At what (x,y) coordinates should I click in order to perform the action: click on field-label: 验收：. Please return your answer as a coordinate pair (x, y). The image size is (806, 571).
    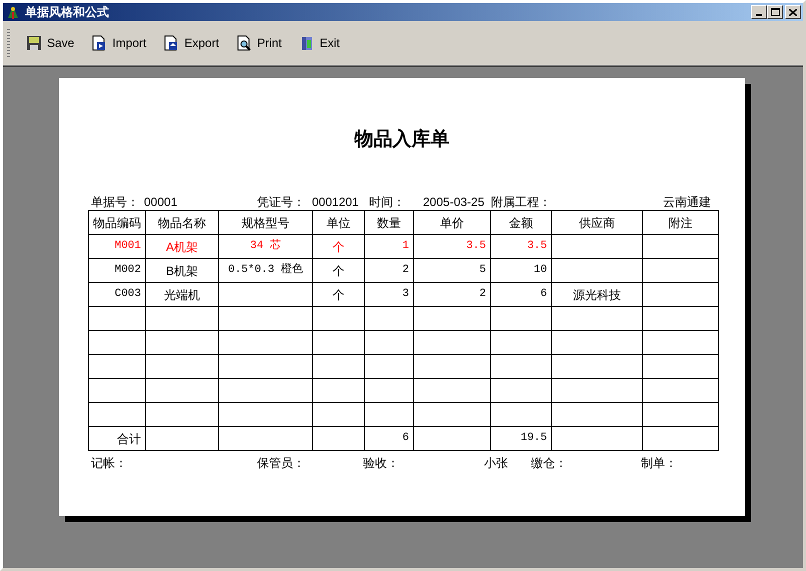
    Looking at the image, I should click on (381, 463).